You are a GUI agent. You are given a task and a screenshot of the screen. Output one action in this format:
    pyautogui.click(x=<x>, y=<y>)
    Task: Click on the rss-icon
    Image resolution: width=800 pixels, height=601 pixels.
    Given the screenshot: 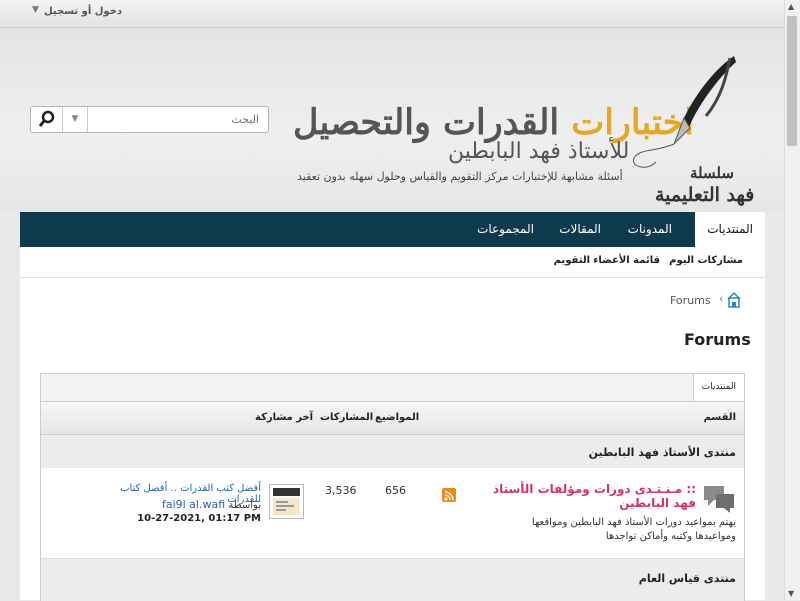 What is the action you would take?
    pyautogui.click(x=449, y=495)
    